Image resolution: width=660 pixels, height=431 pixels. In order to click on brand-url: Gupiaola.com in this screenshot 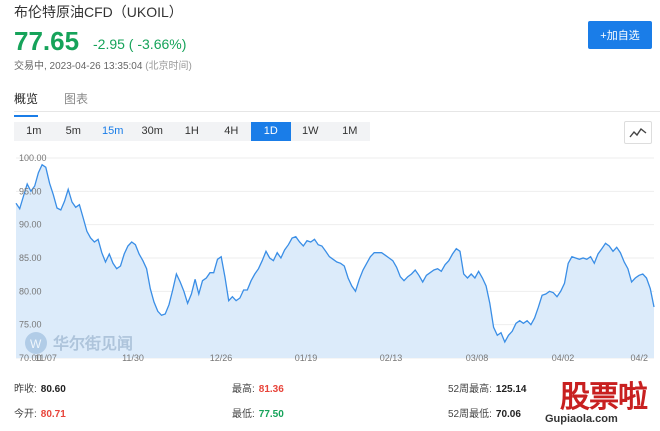, I will do `click(581, 419)`.